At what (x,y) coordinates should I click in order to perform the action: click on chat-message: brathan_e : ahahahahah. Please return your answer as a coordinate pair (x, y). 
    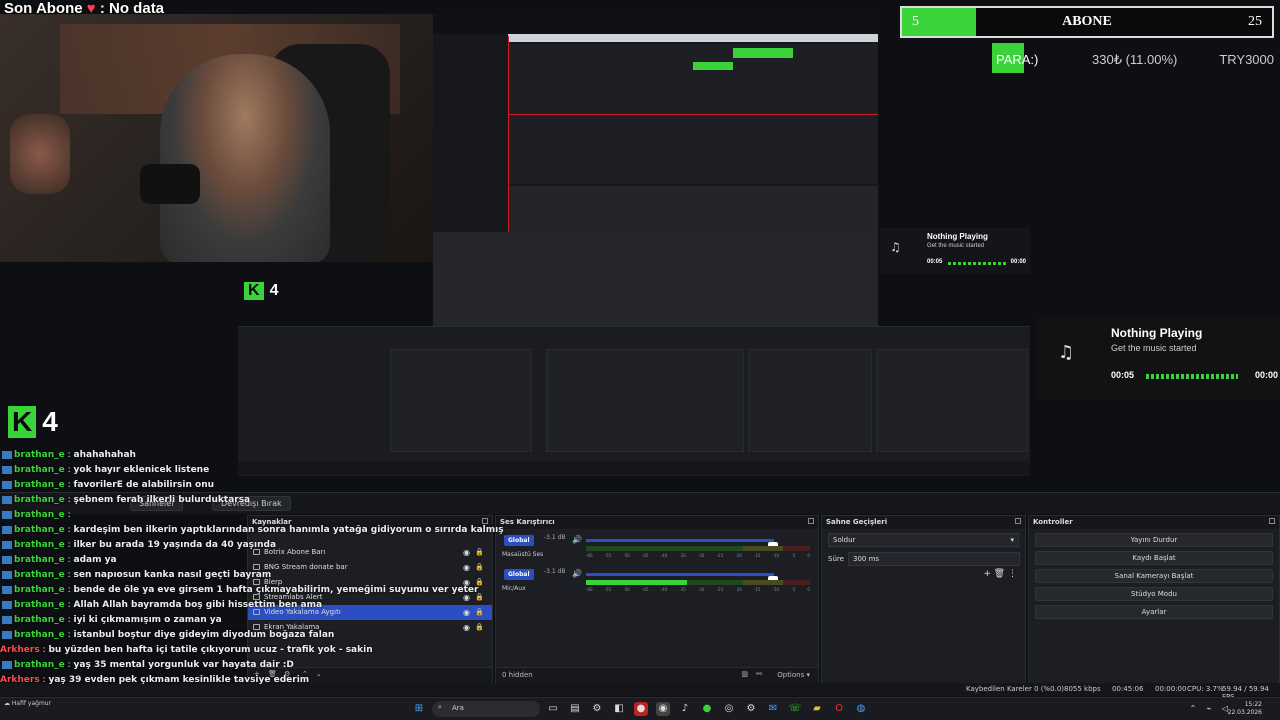
    Looking at the image, I should click on (135, 457).